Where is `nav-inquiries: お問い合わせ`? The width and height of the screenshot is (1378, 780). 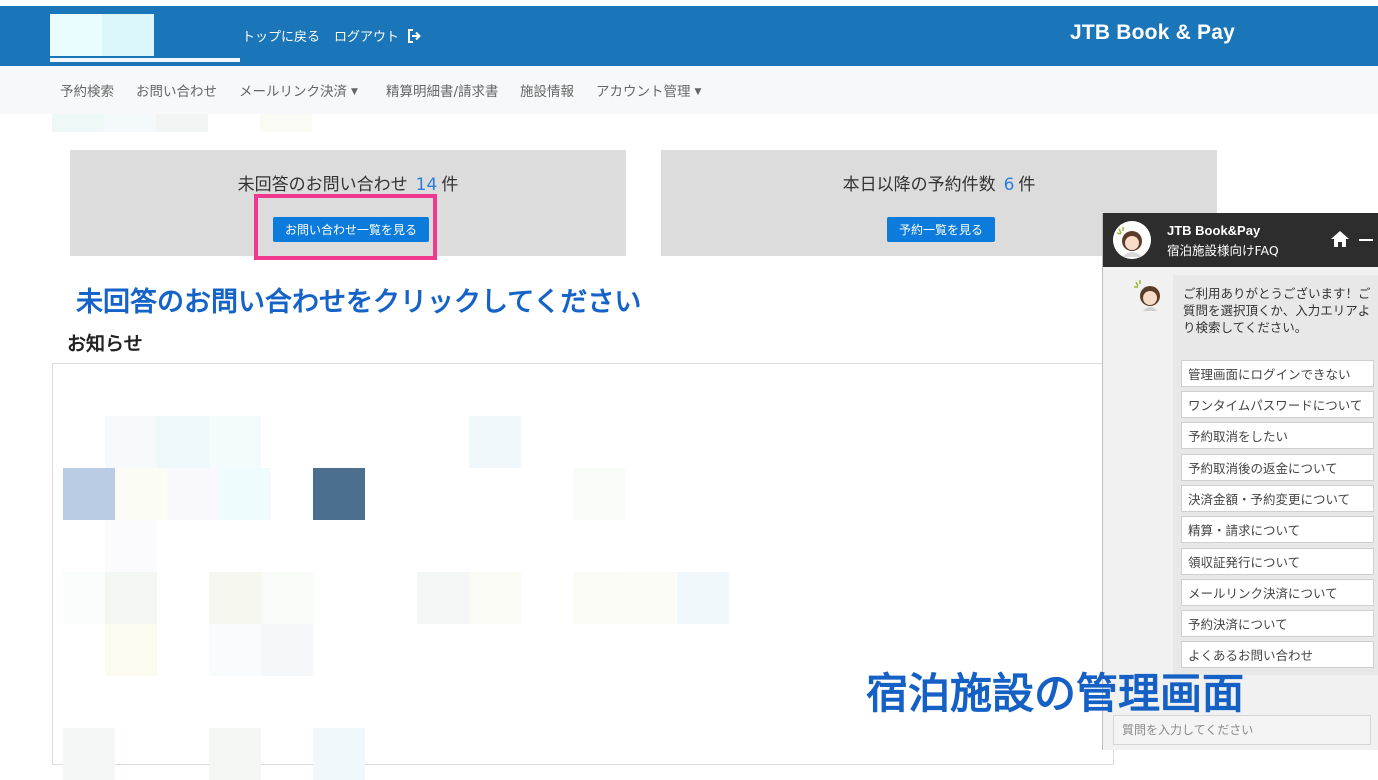 nav-inquiries: お問い合わせ is located at coordinates (176, 90).